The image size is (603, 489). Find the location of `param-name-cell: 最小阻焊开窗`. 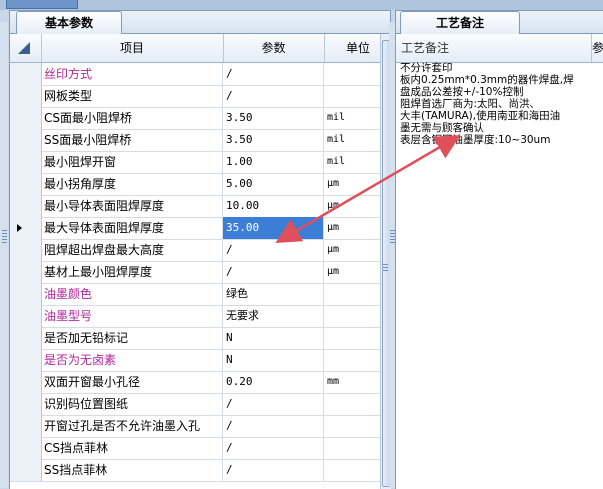

param-name-cell: 最小阻焊开窗 is located at coordinates (132, 162).